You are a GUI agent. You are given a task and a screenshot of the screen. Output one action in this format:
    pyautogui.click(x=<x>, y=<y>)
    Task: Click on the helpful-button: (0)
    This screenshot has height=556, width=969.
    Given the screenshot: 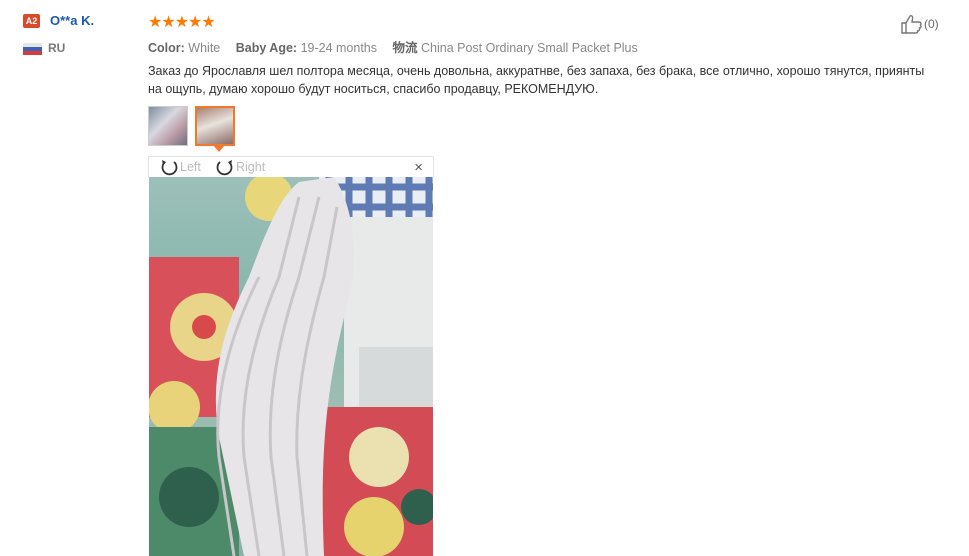 What is the action you would take?
    pyautogui.click(x=919, y=24)
    